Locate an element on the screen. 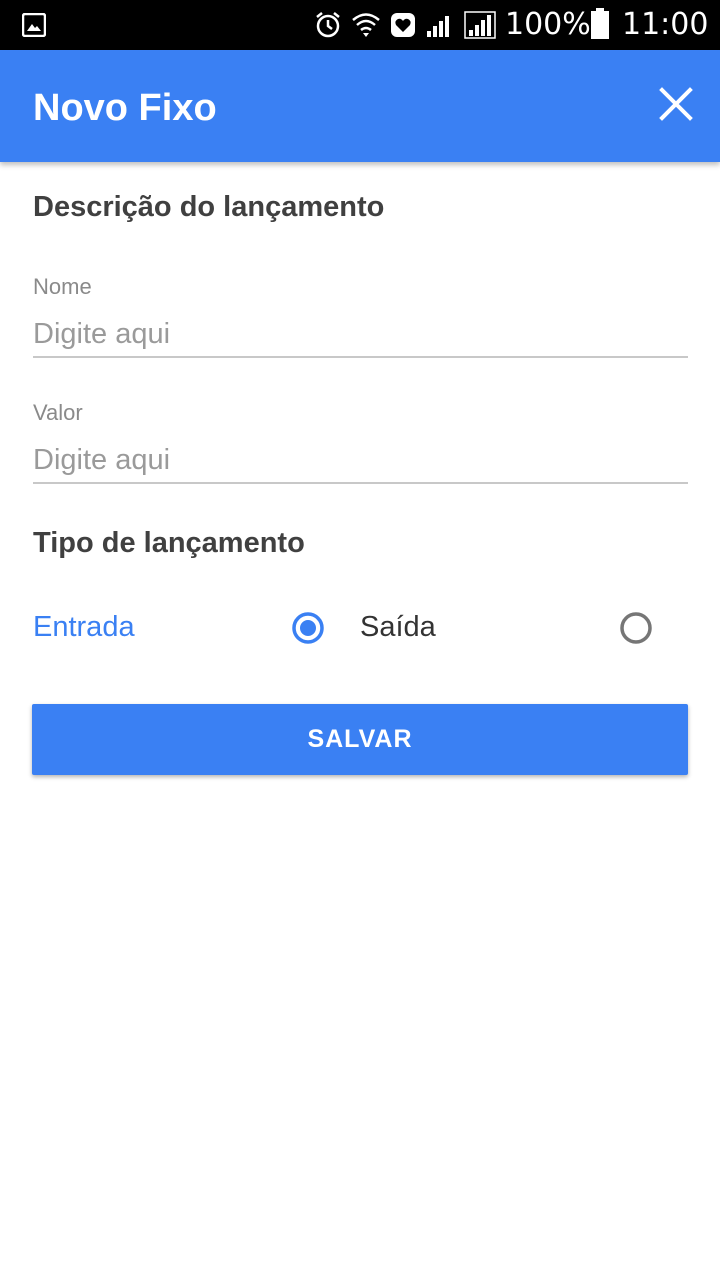  battery-percentage: 100% is located at coordinates (548, 24).